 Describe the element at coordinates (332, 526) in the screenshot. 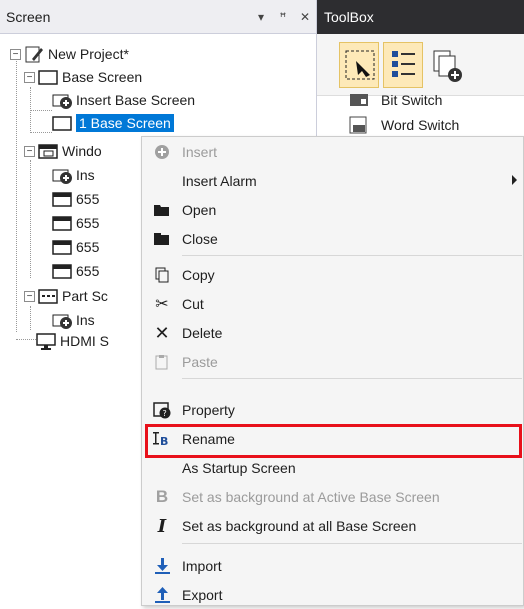

I see `menu-item-set-bg-all: I Set as background at all Base Screen` at that location.